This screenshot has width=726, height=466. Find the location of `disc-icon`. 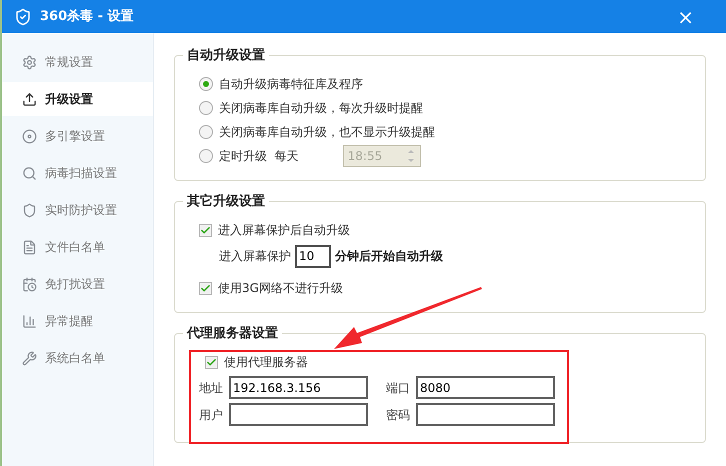

disc-icon is located at coordinates (29, 136).